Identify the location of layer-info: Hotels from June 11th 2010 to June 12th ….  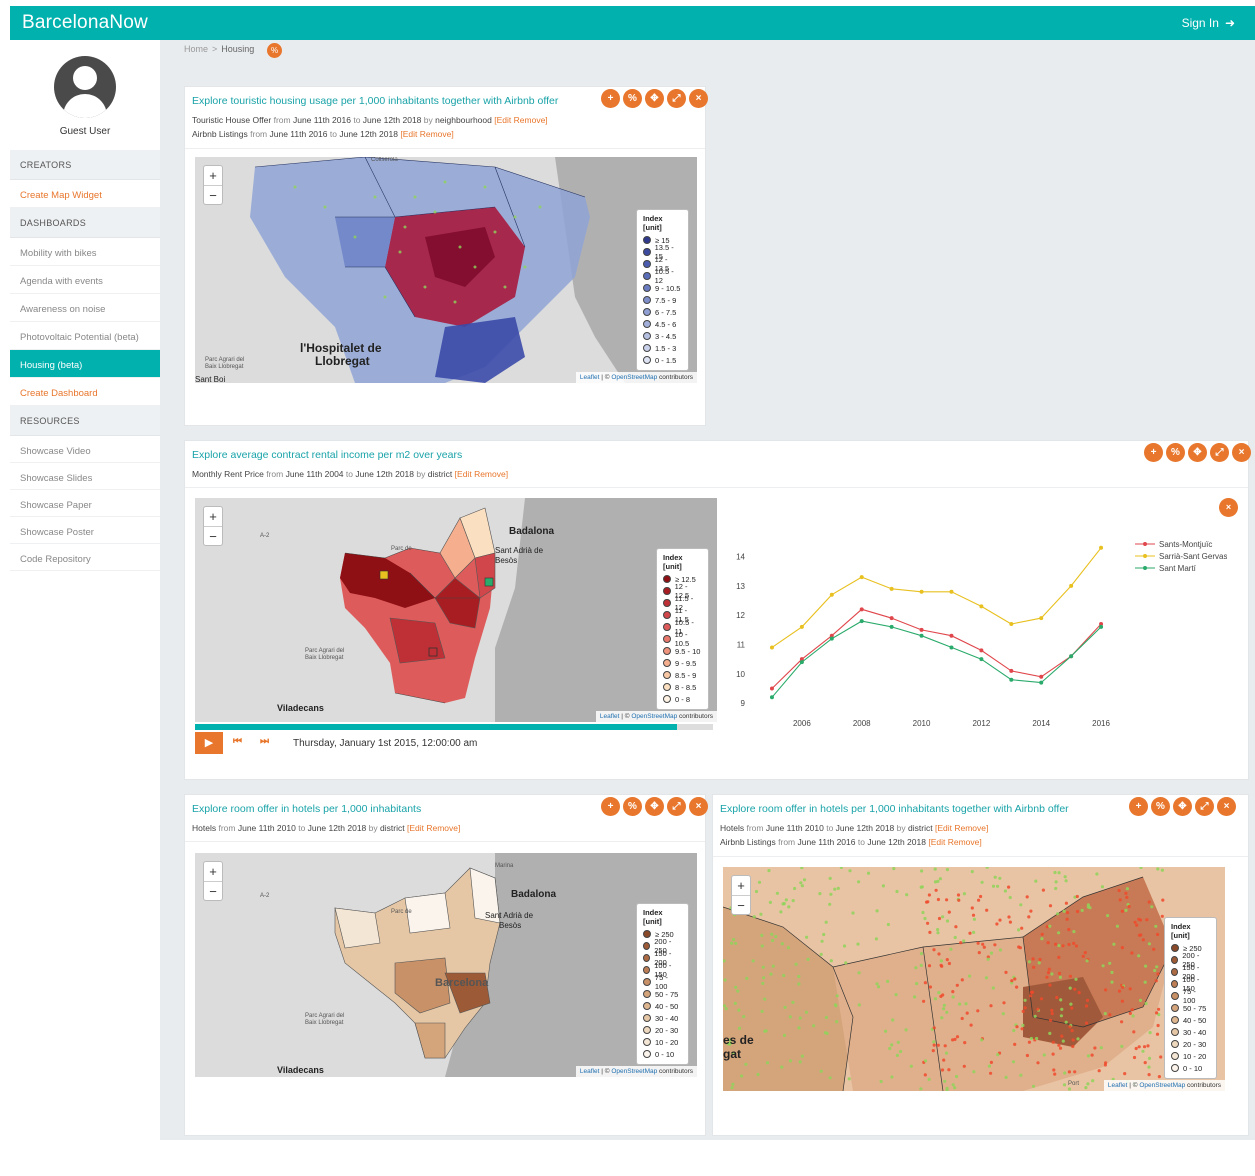
(854, 828).